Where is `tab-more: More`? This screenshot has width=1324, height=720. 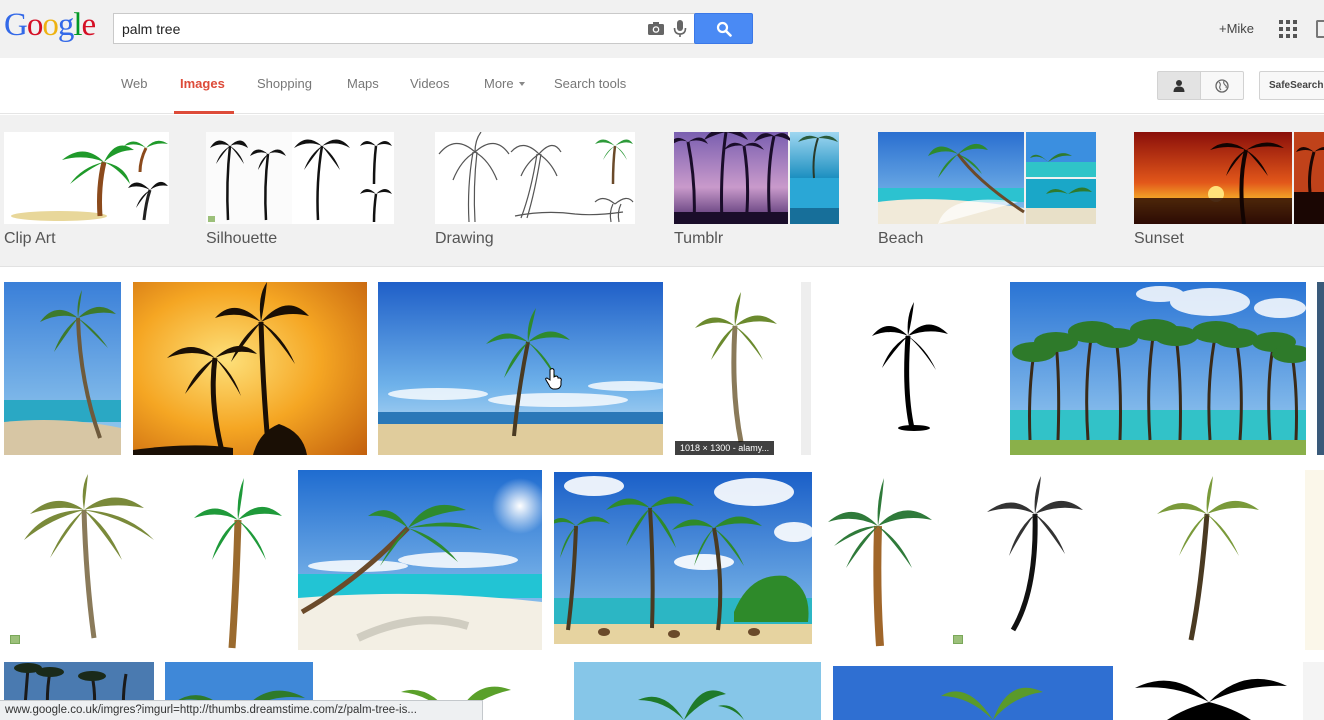
tab-more: More is located at coordinates (504, 83).